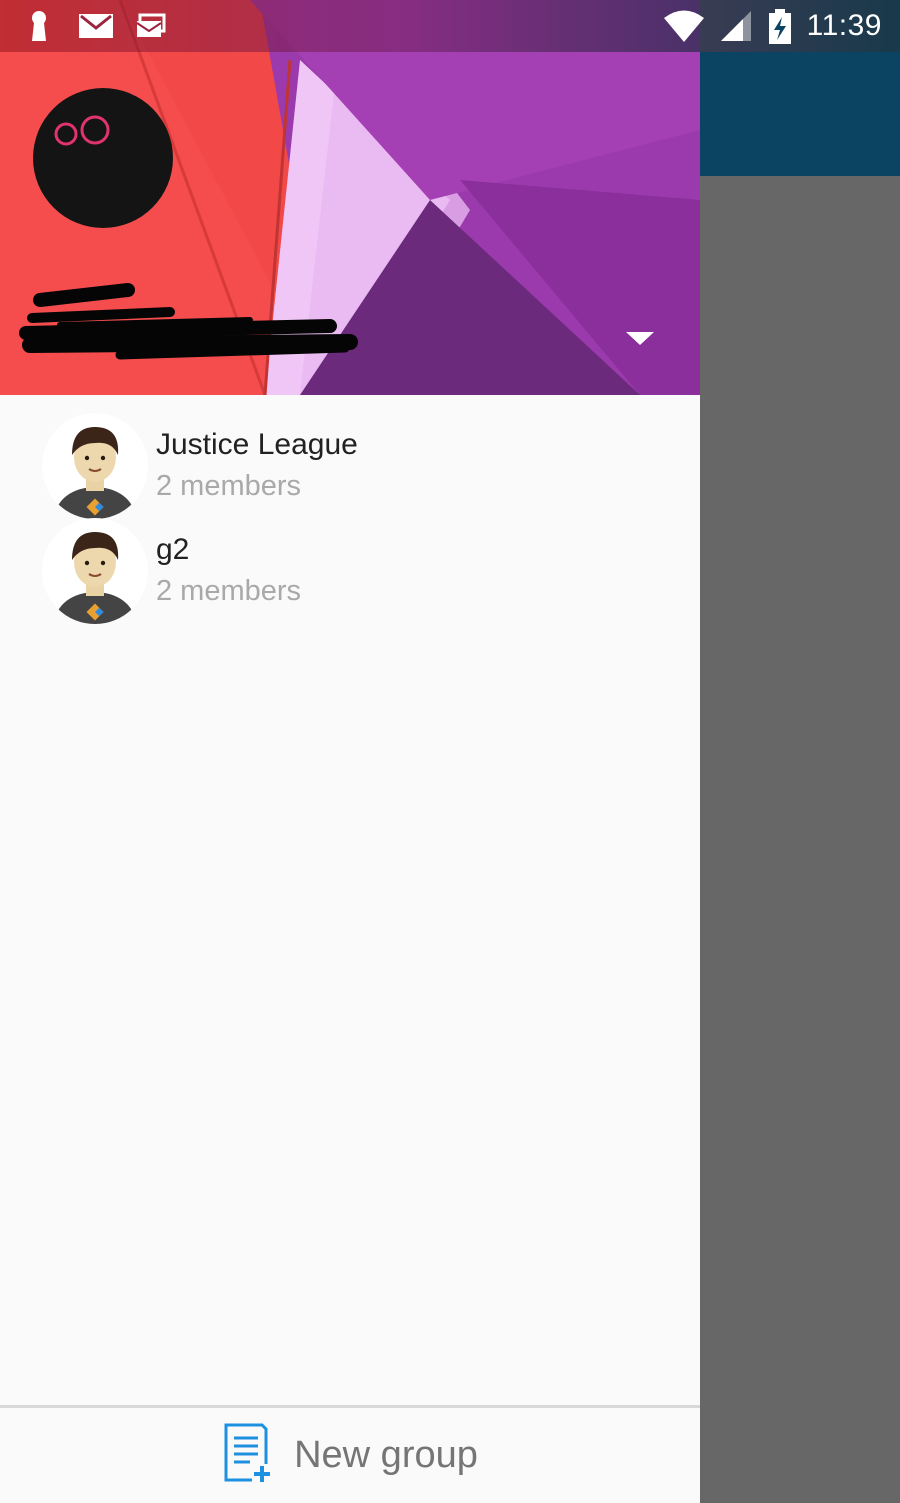 The width and height of the screenshot is (900, 1503). Describe the element at coordinates (350, 562) in the screenshot. I see `list-item: g2 2 members` at that location.